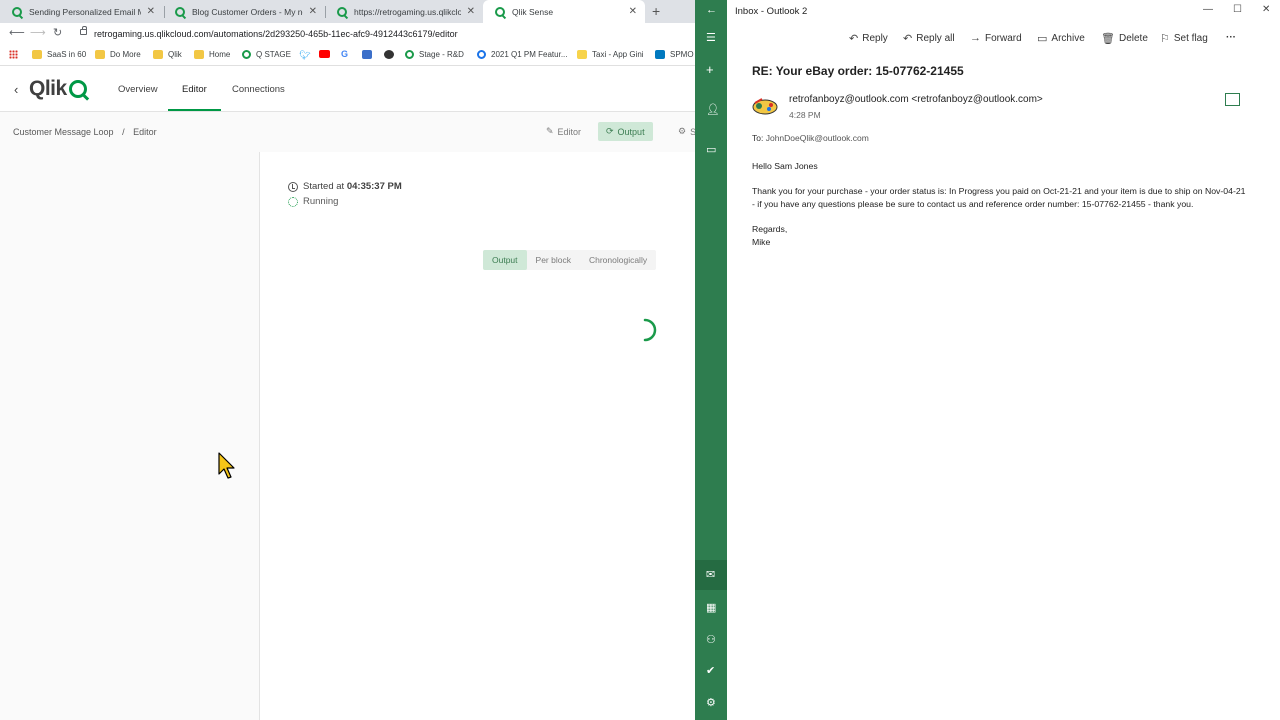 Image resolution: width=1280 pixels, height=720 pixels. Describe the element at coordinates (656, 11) in the screenshot. I see `new-tab-button: +` at that location.